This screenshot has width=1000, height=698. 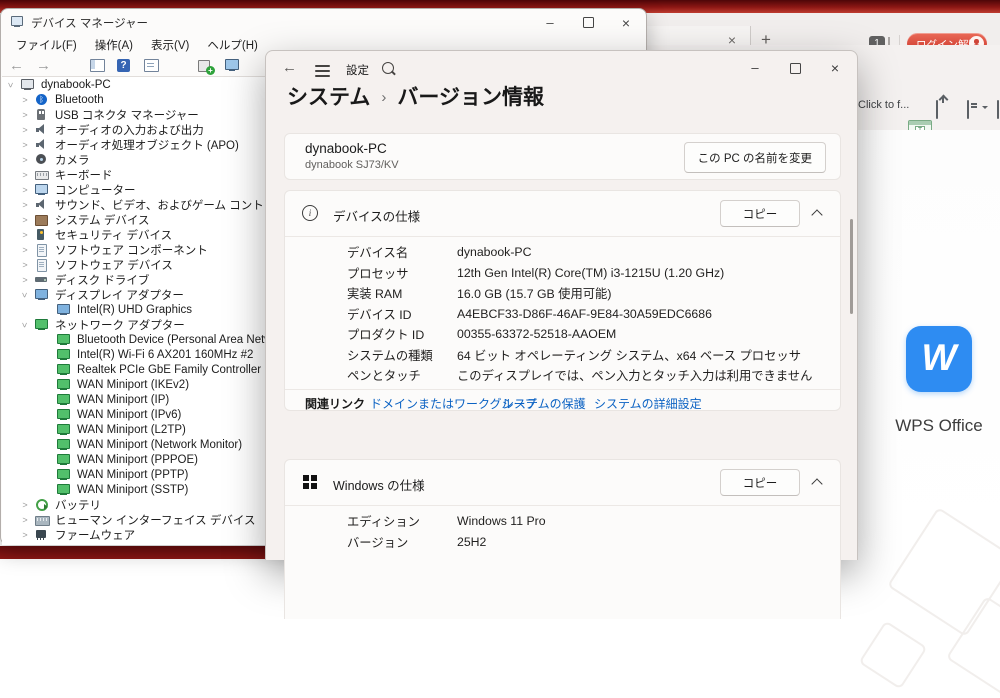 I want to click on menu-item: ヘルプ(H), so click(x=232, y=44).